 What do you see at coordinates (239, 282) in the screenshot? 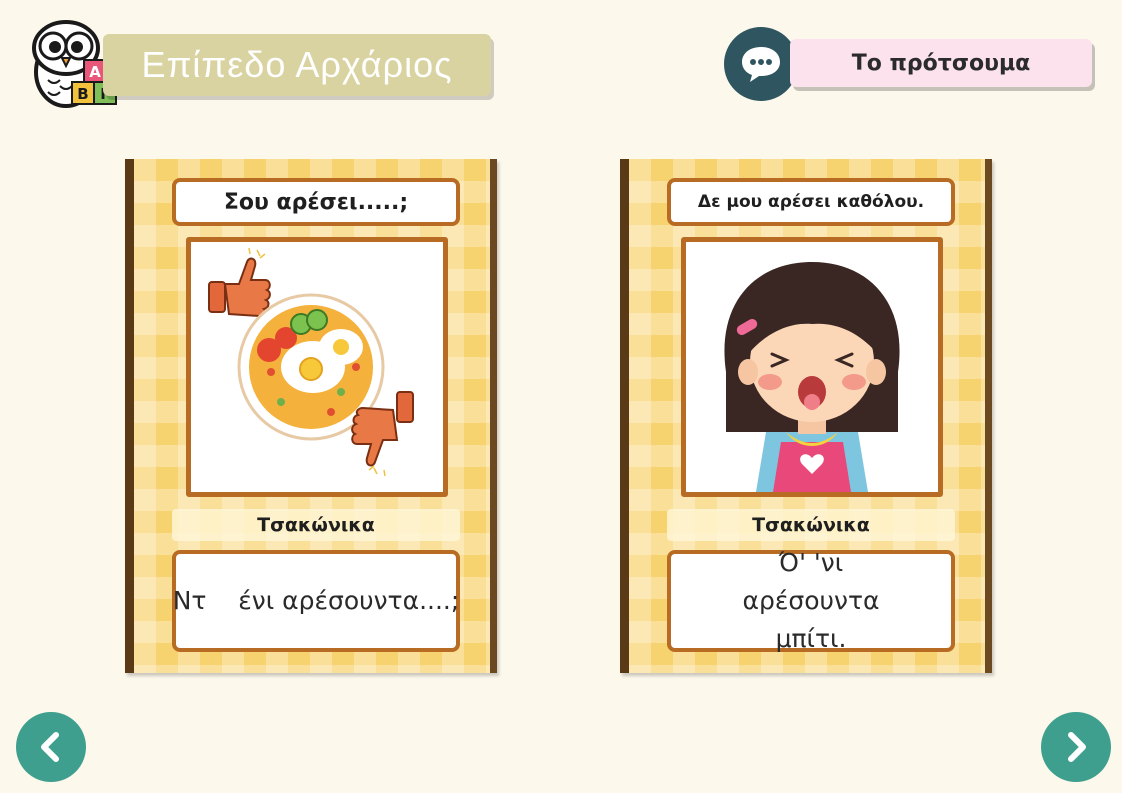
I see `thumbs-up-icon` at bounding box center [239, 282].